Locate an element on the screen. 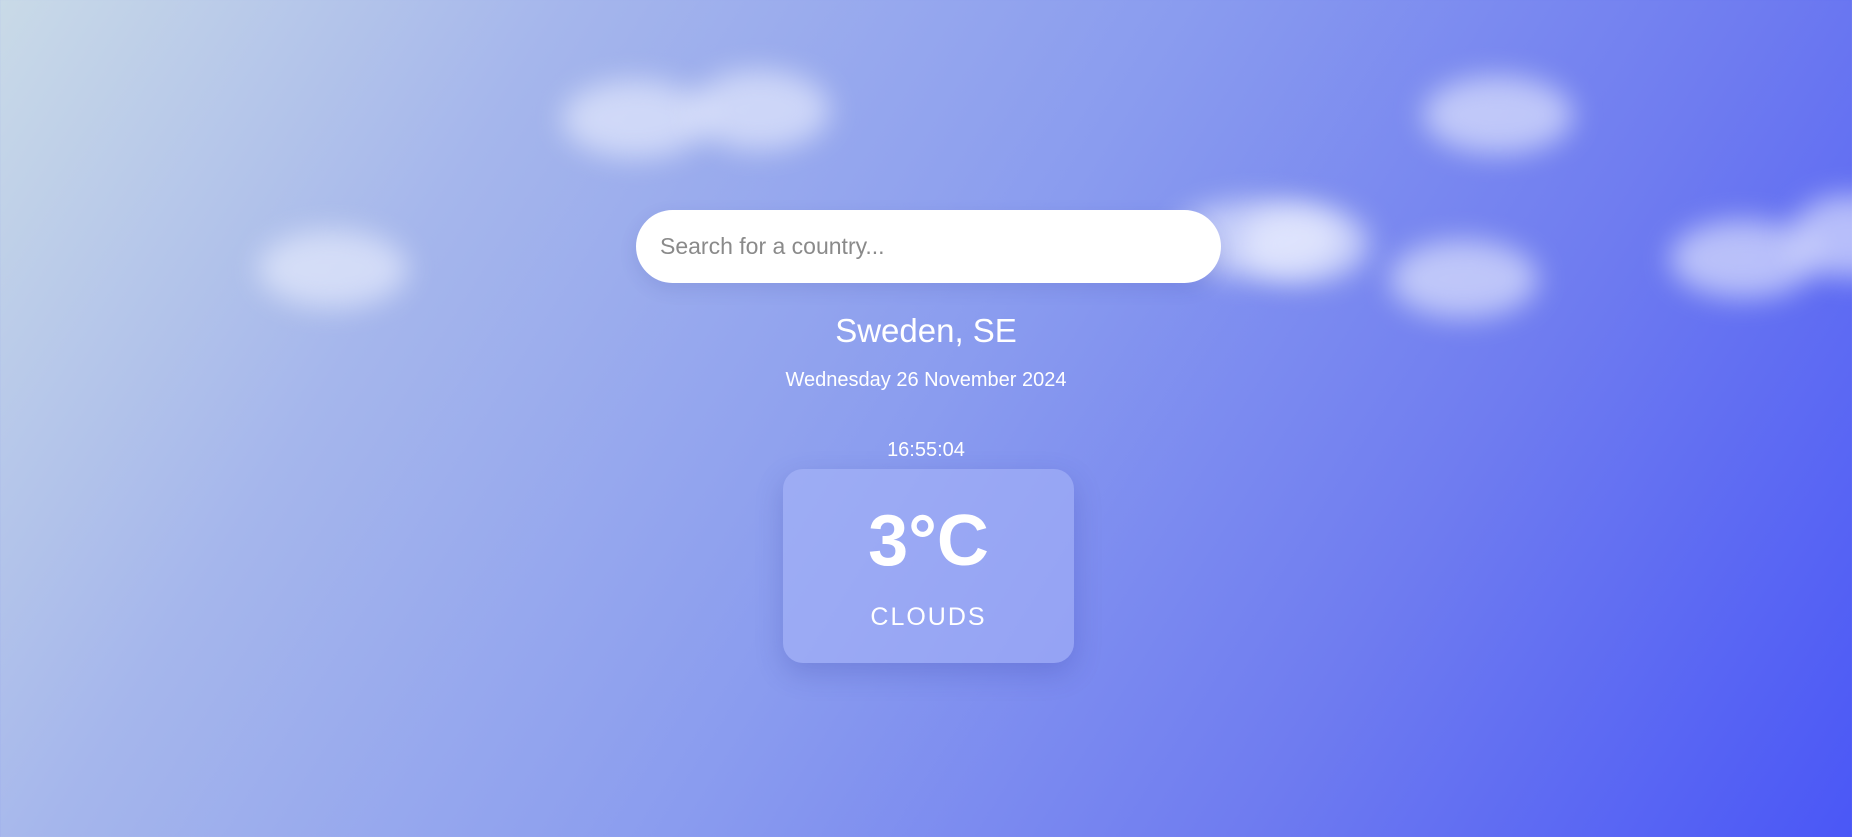 This screenshot has width=1852, height=837. weather-condition: CLOUDS is located at coordinates (928, 617).